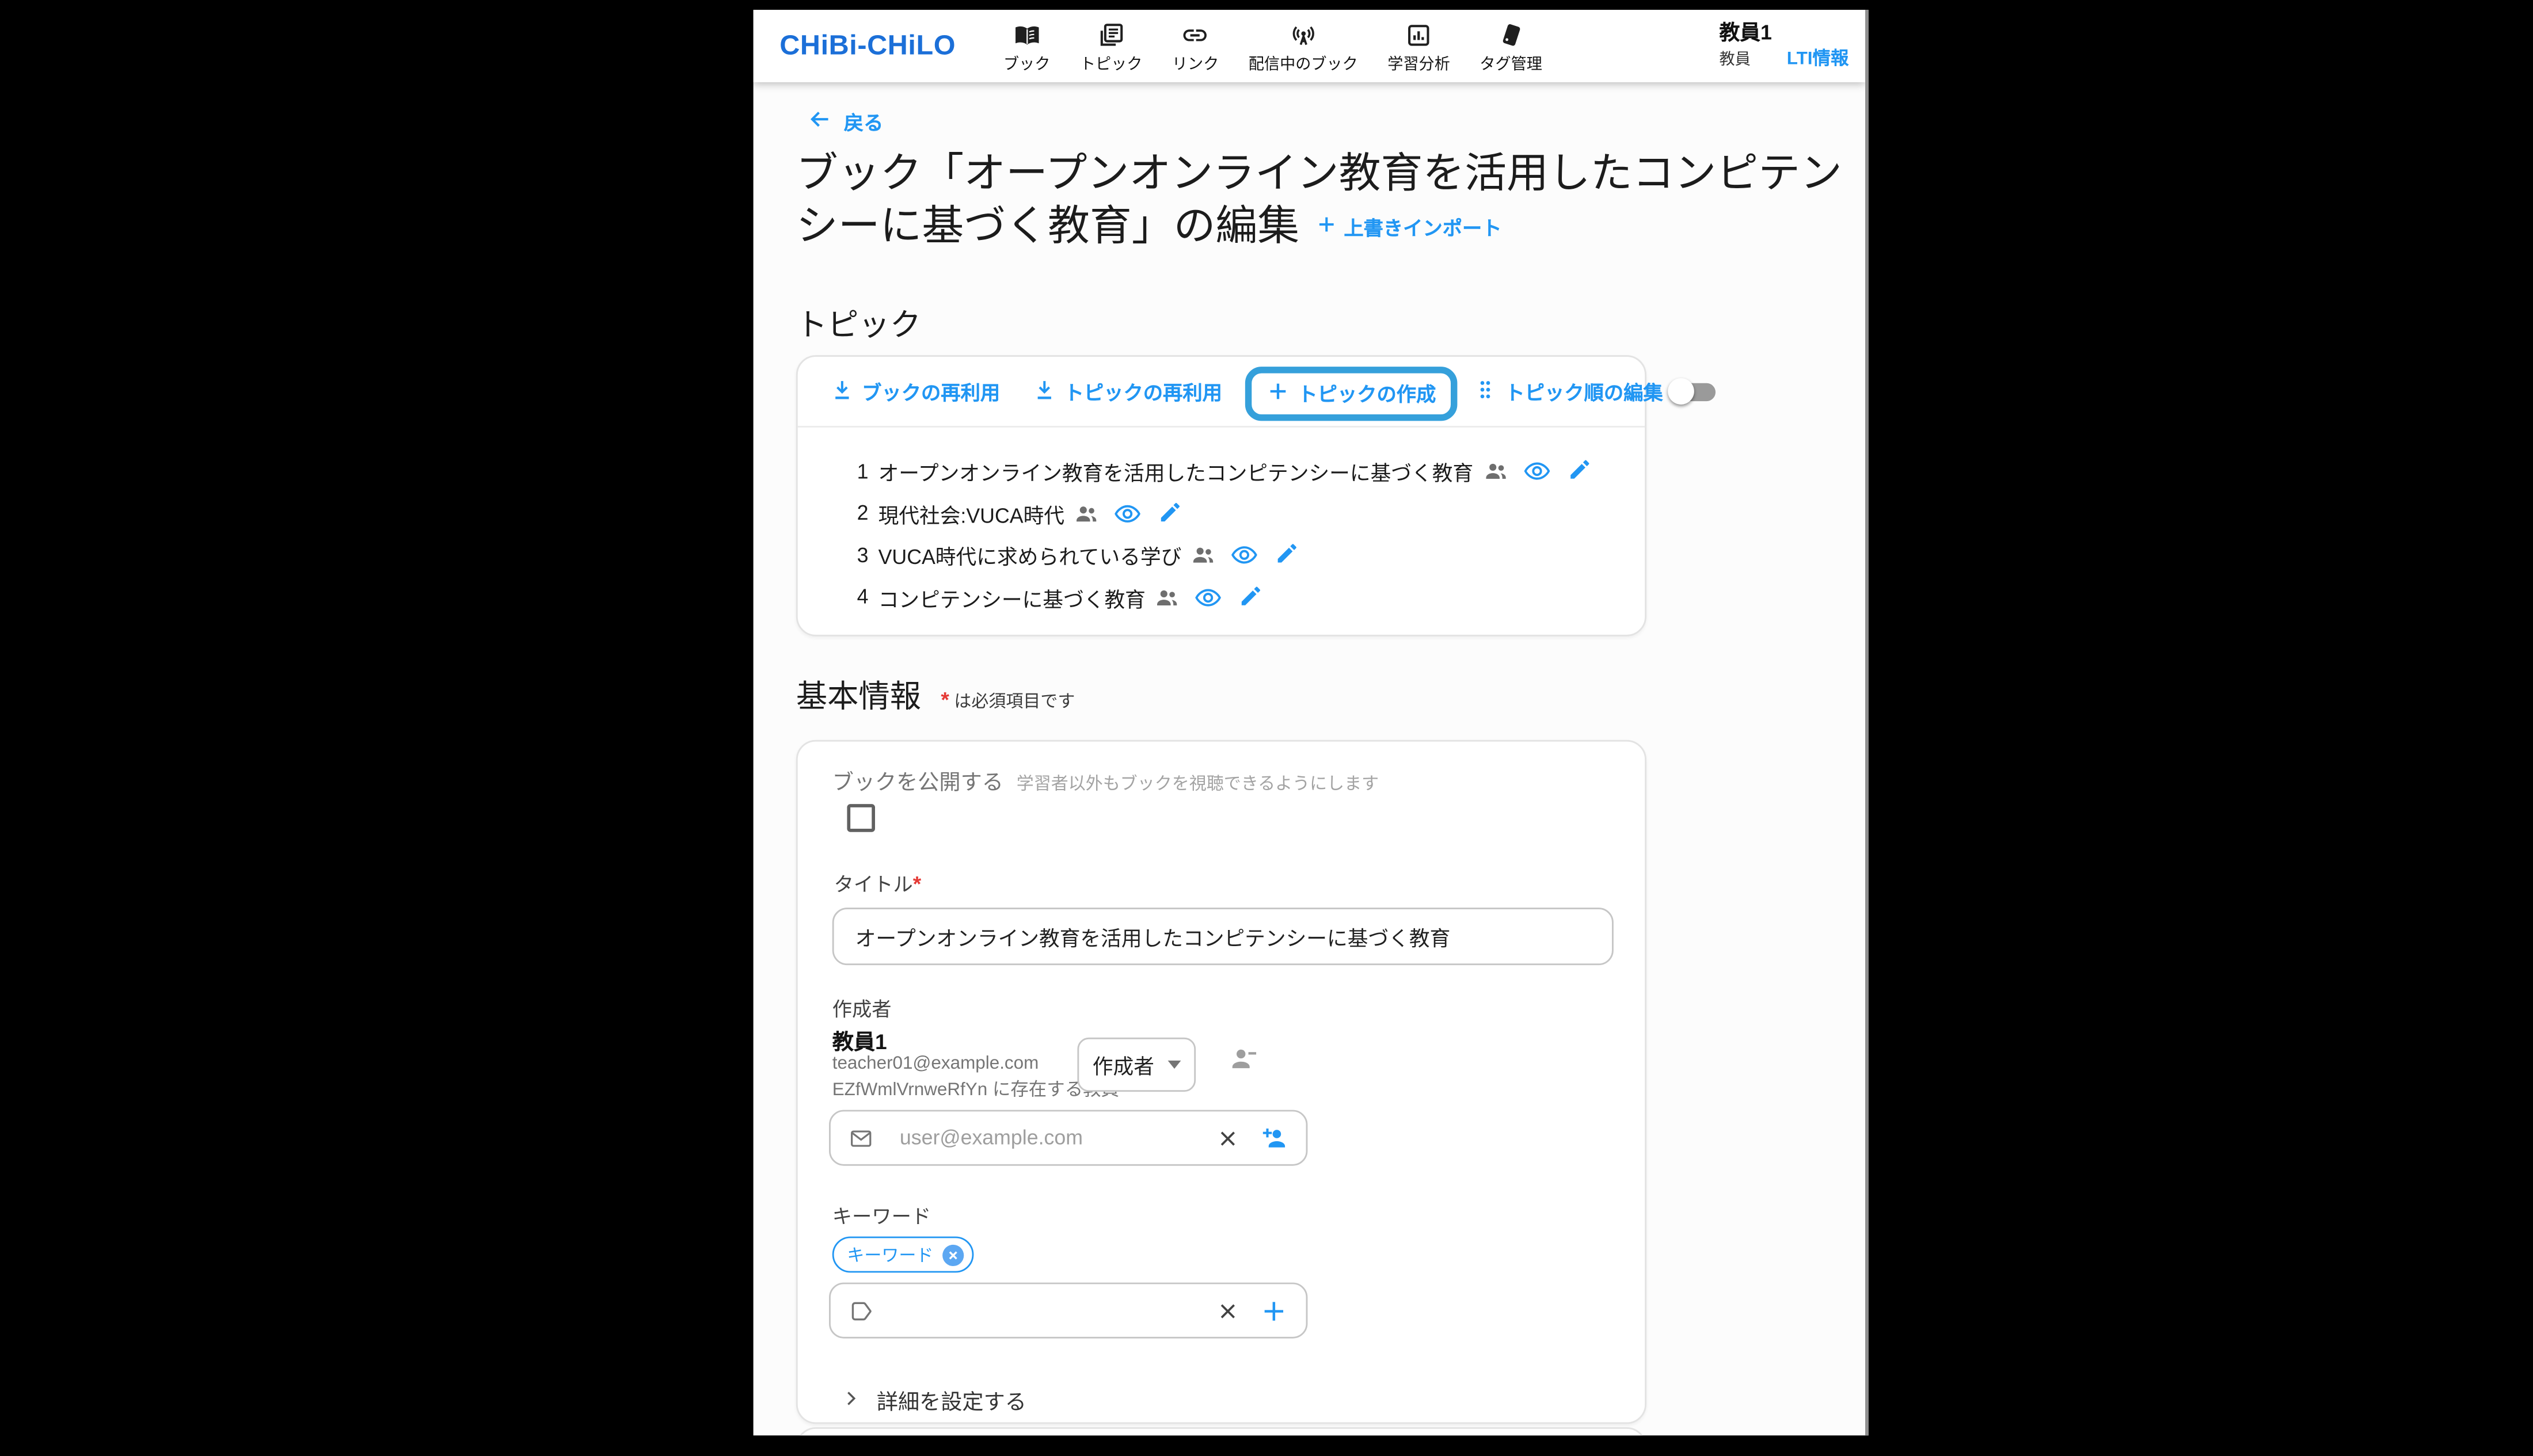  What do you see at coordinates (952, 1255) in the screenshot?
I see `chip-delete-icon` at bounding box center [952, 1255].